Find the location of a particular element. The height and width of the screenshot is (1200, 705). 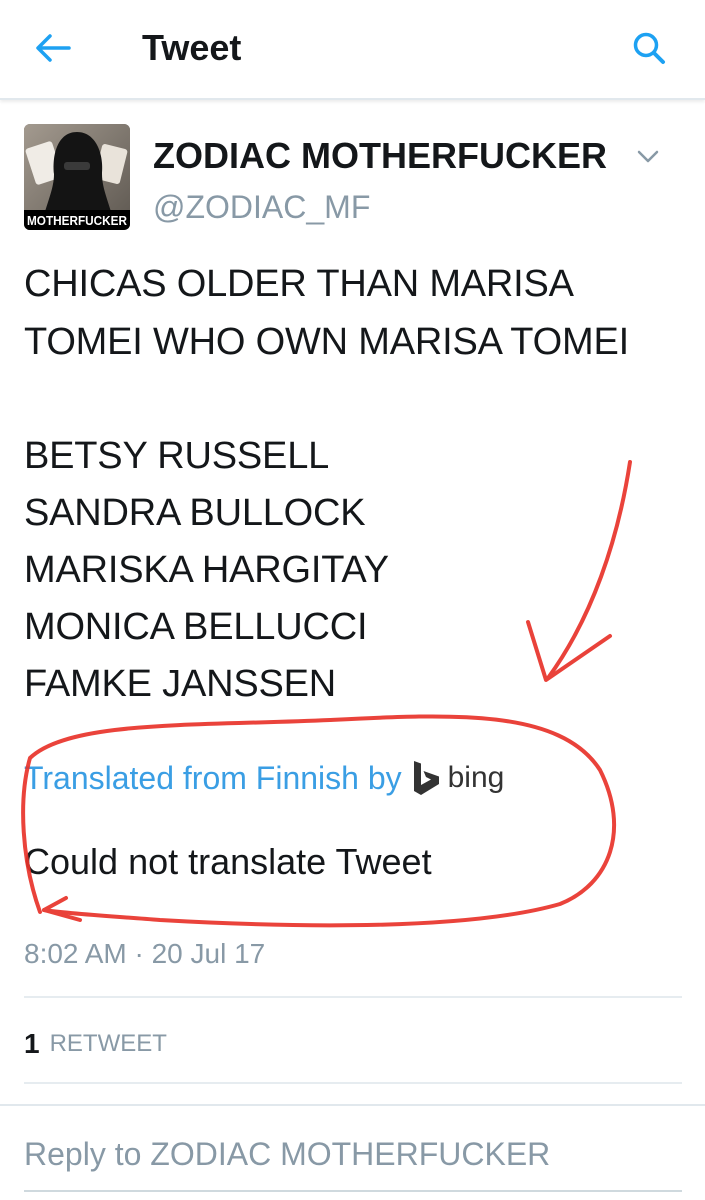

search-icon is located at coordinates (649, 48).